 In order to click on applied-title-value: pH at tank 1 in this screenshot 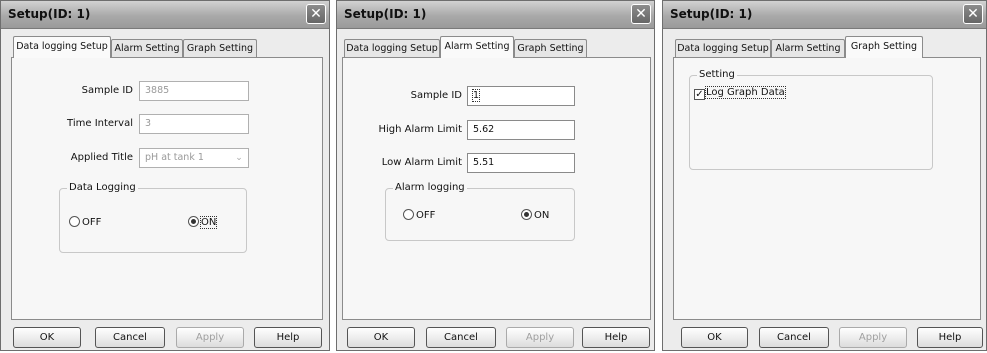, I will do `click(174, 157)`.